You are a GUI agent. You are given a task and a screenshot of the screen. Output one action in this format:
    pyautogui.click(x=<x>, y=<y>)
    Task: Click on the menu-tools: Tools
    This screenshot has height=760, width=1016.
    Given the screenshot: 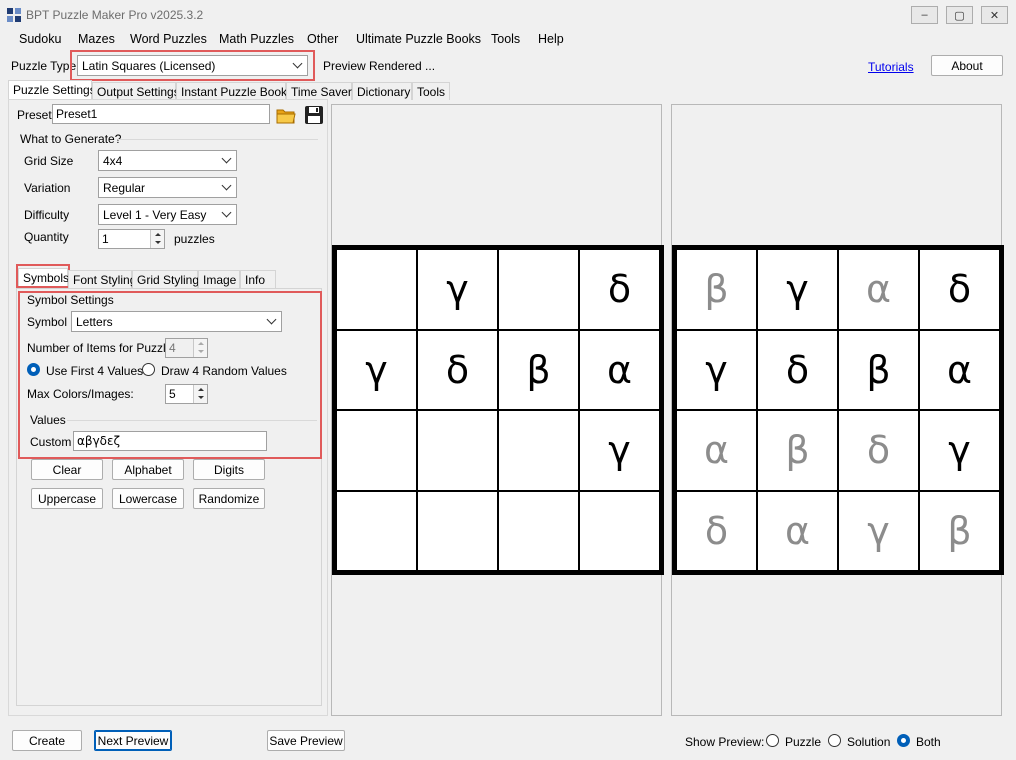 What is the action you would take?
    pyautogui.click(x=505, y=39)
    